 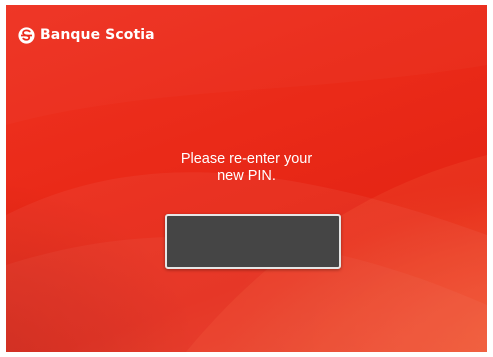 What do you see at coordinates (97, 35) in the screenshot?
I see `bank-name: Banque Scotia` at bounding box center [97, 35].